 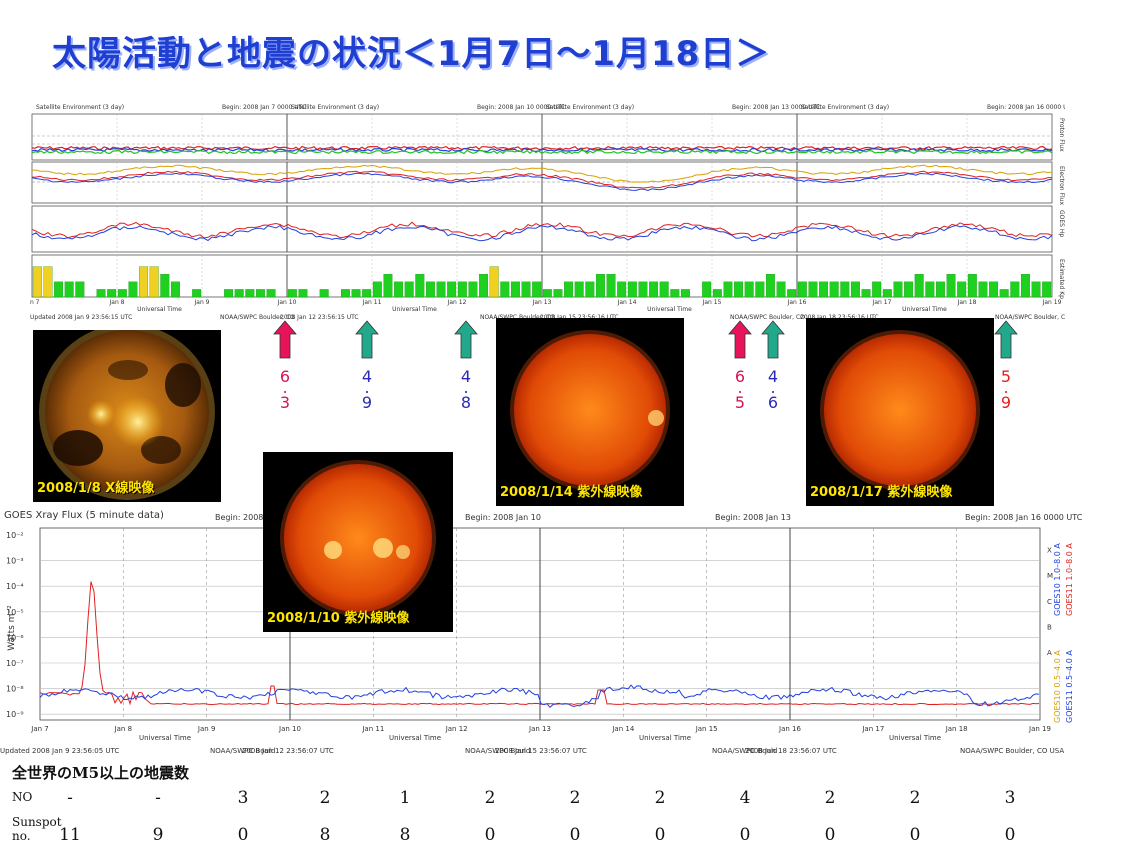 What do you see at coordinates (791, 751) in the screenshot?
I see `updated-text: 2008 Jan 18 23:56:07 UTC` at bounding box center [791, 751].